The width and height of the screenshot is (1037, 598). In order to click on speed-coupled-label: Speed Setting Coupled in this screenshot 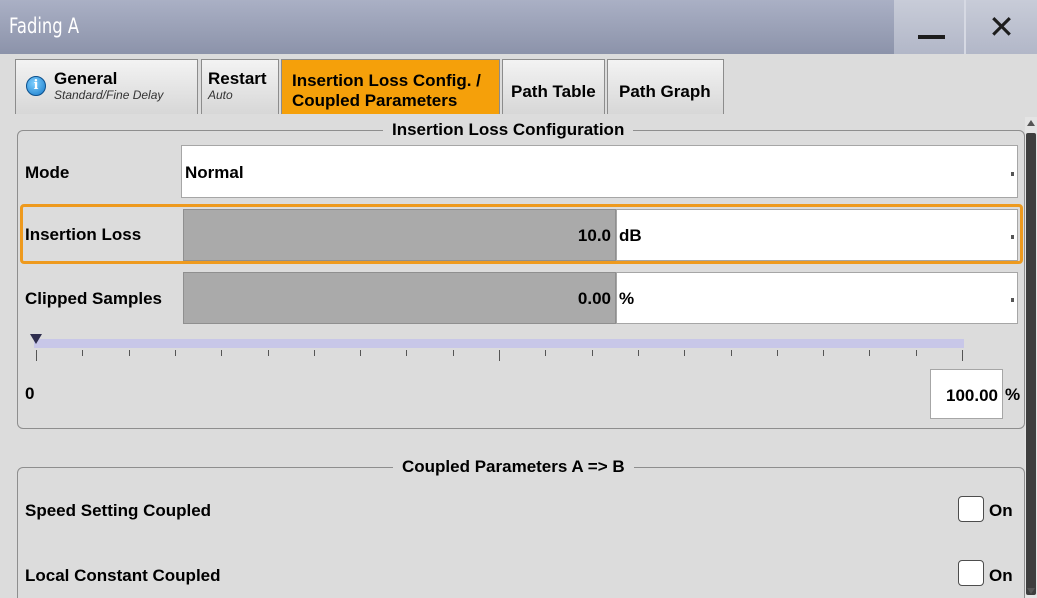, I will do `click(118, 510)`.